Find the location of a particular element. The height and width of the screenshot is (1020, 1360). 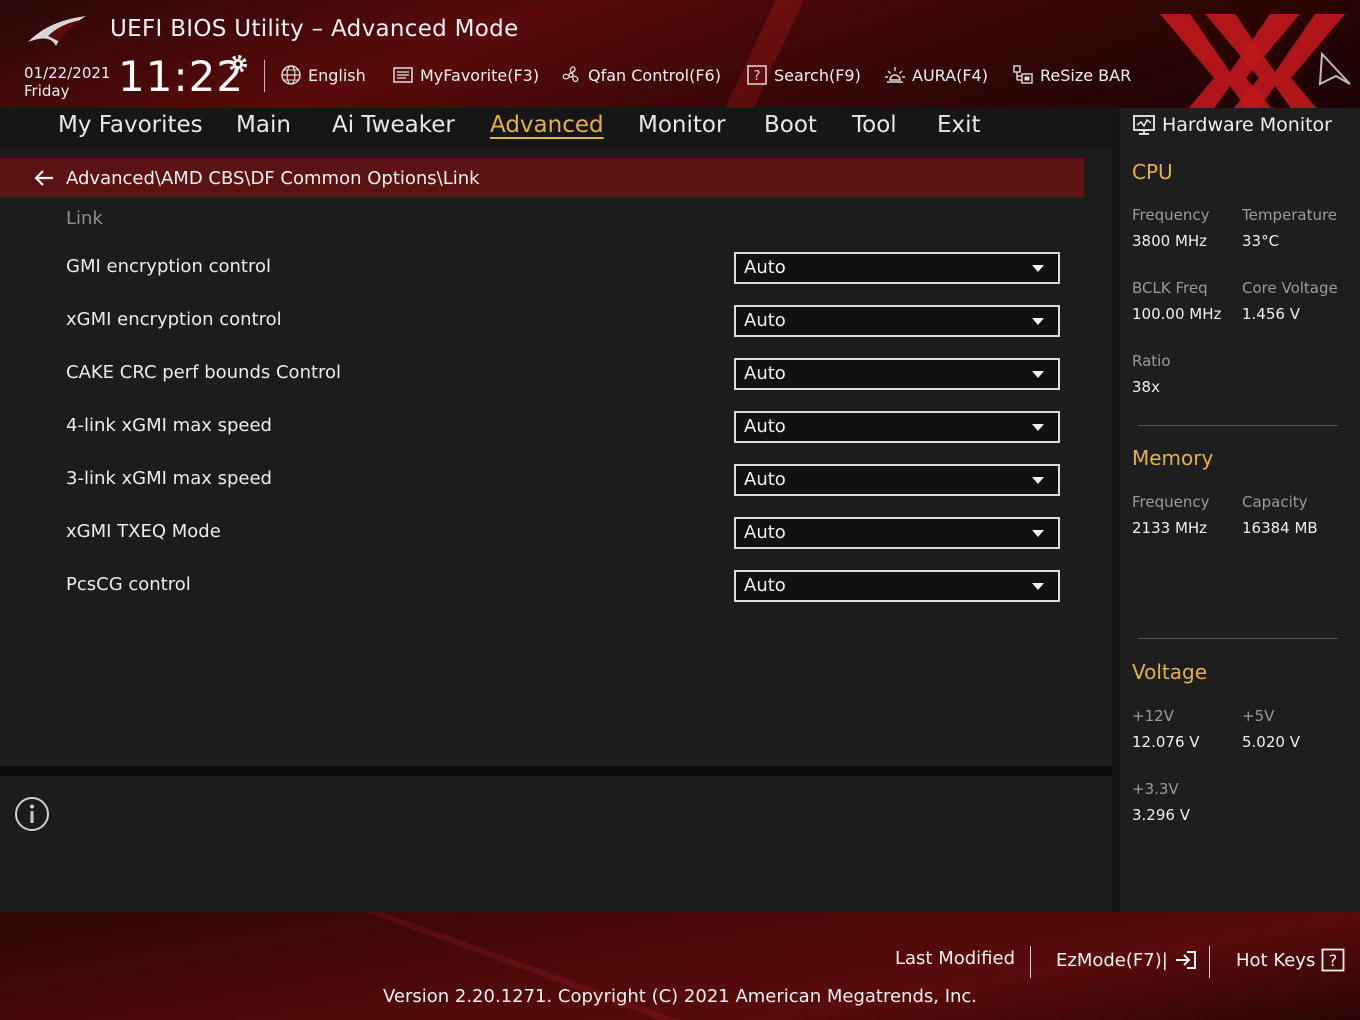

myfavorite-label: MyFavorite(F3) is located at coordinates (480, 75).